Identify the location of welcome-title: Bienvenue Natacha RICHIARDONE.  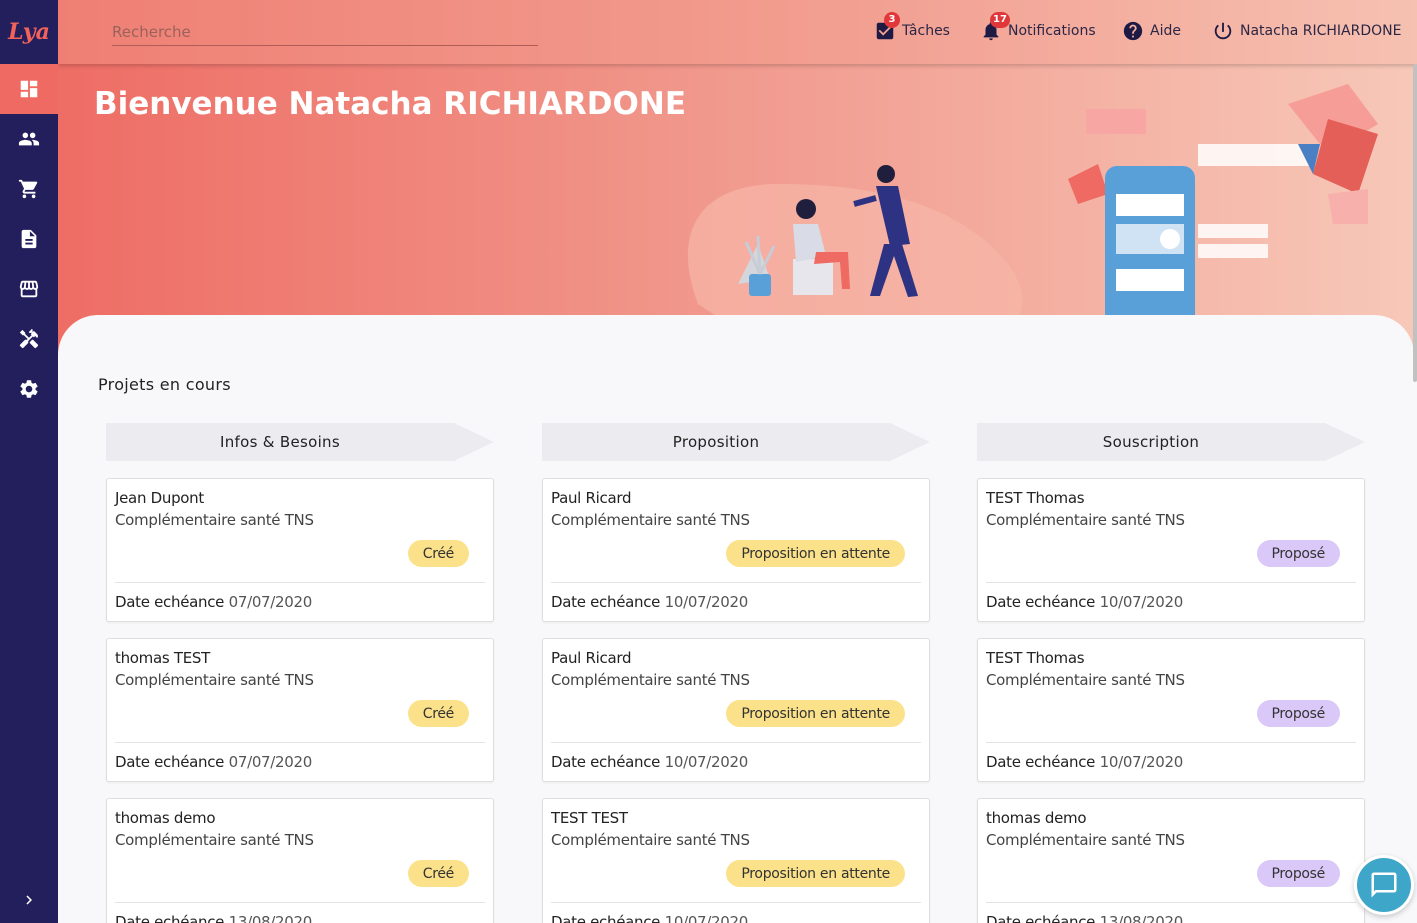
(390, 104).